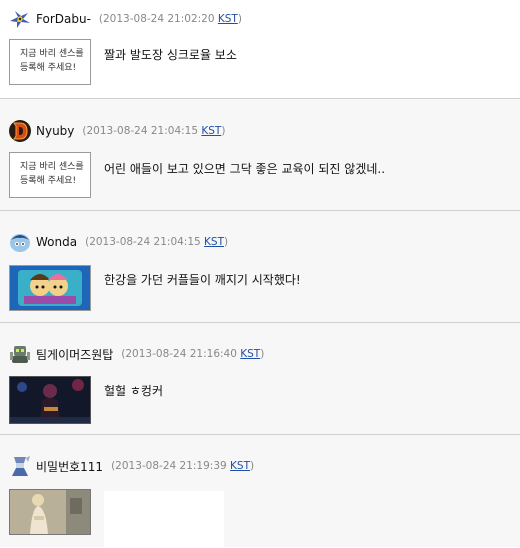  What do you see at coordinates (74, 354) in the screenshot?
I see `username: 팀게이머즈원탑` at bounding box center [74, 354].